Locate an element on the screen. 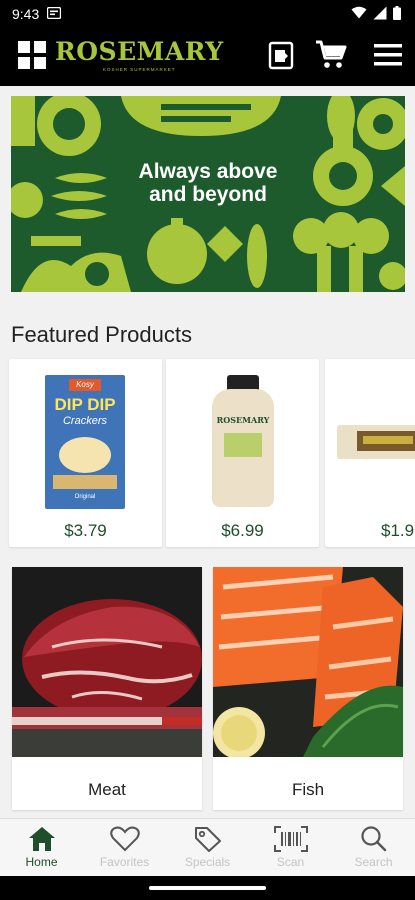  product-price: $1.9 is located at coordinates (398, 530).